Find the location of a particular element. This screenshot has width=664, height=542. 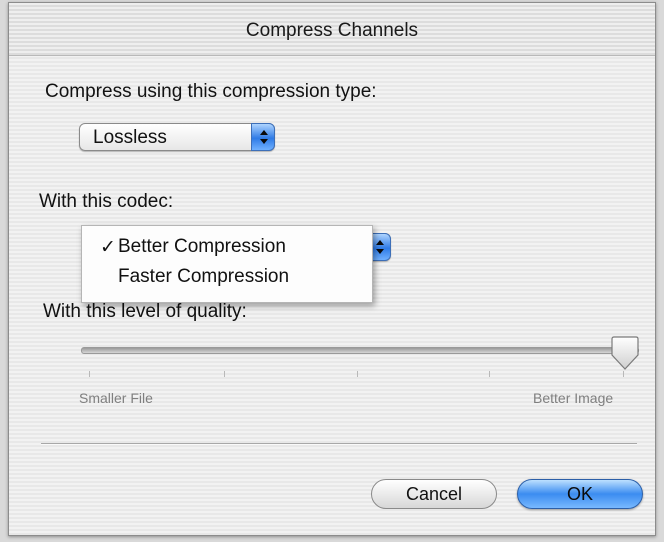

compression-type-popup: Lossless is located at coordinates (177, 137).